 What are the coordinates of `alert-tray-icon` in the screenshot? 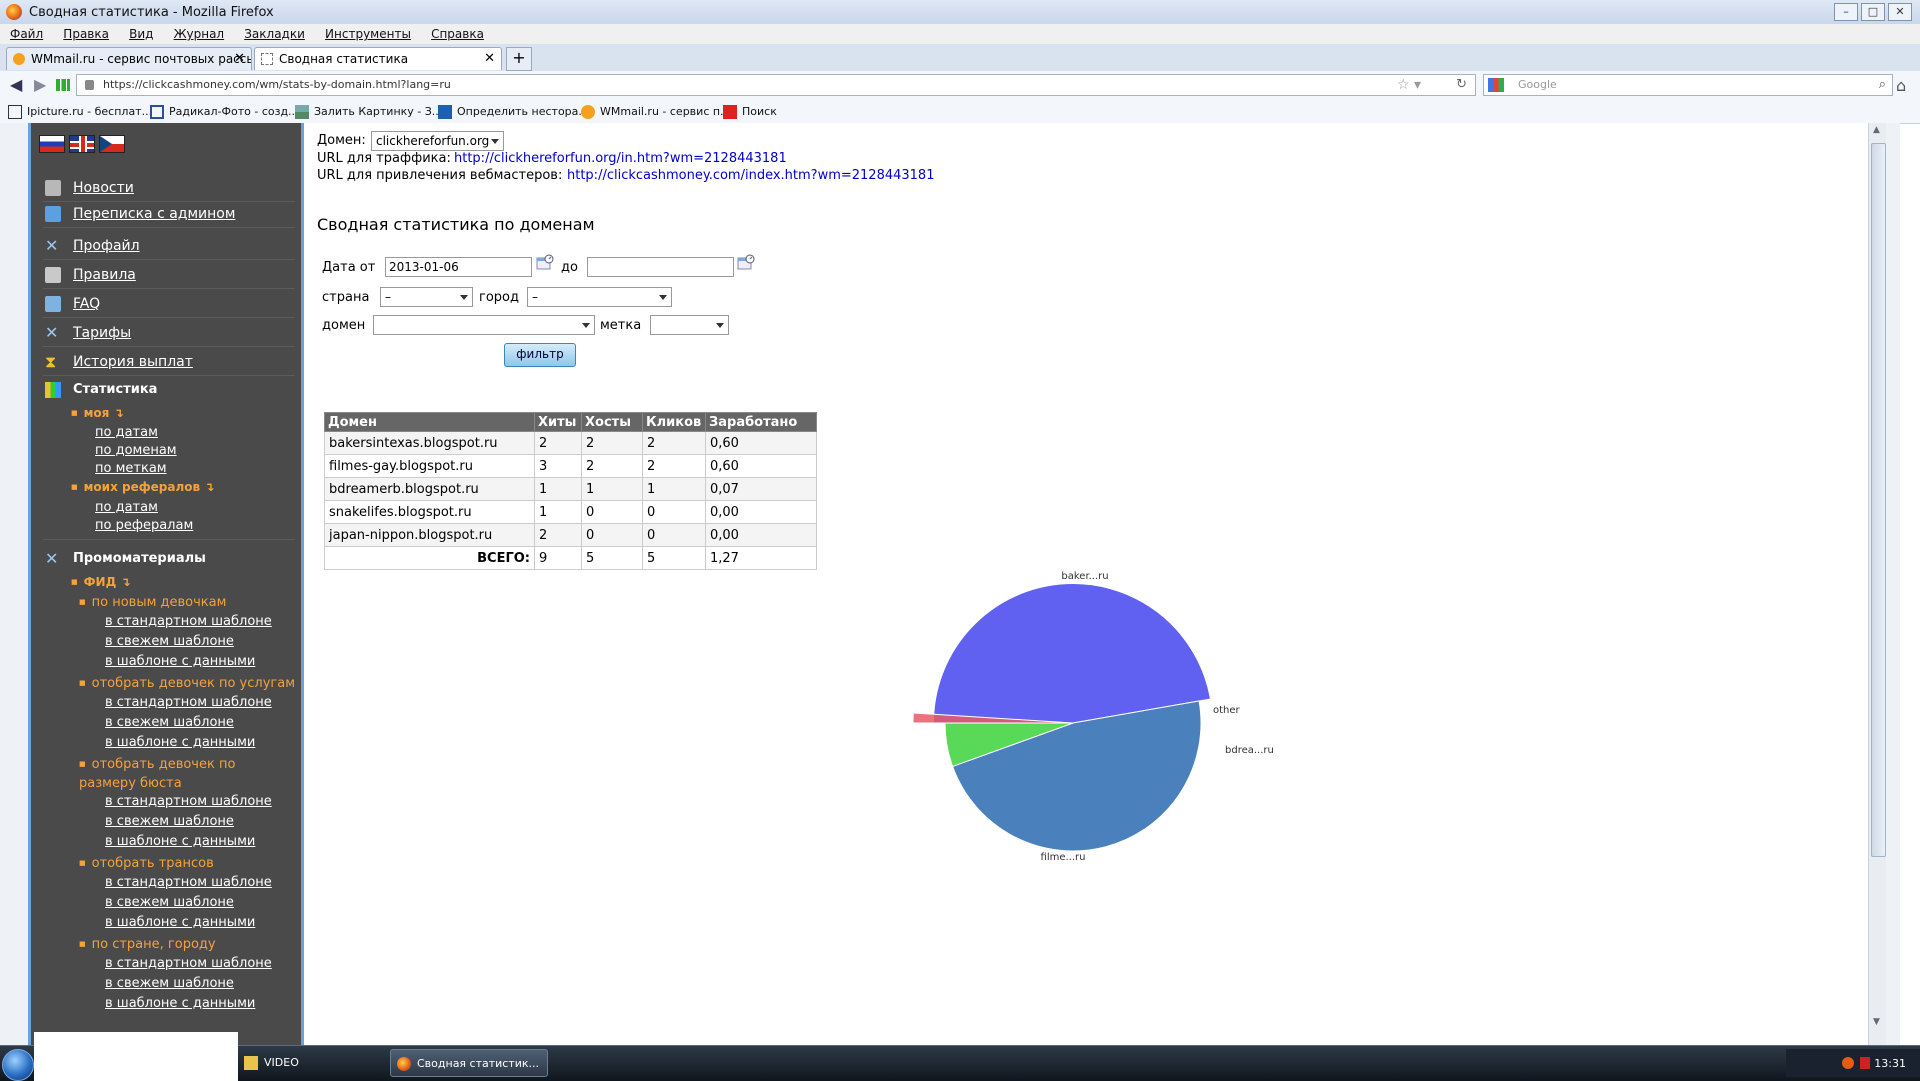 It's located at (1865, 1063).